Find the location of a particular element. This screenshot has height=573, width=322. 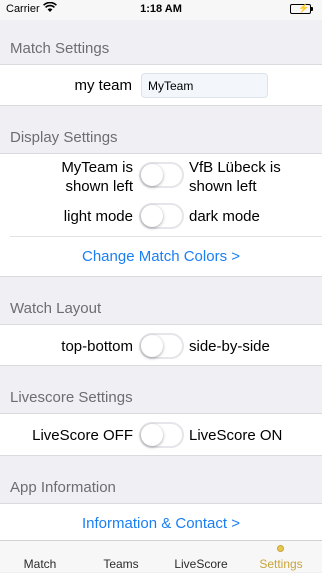

match-settings-group: my team is located at coordinates (161, 85).